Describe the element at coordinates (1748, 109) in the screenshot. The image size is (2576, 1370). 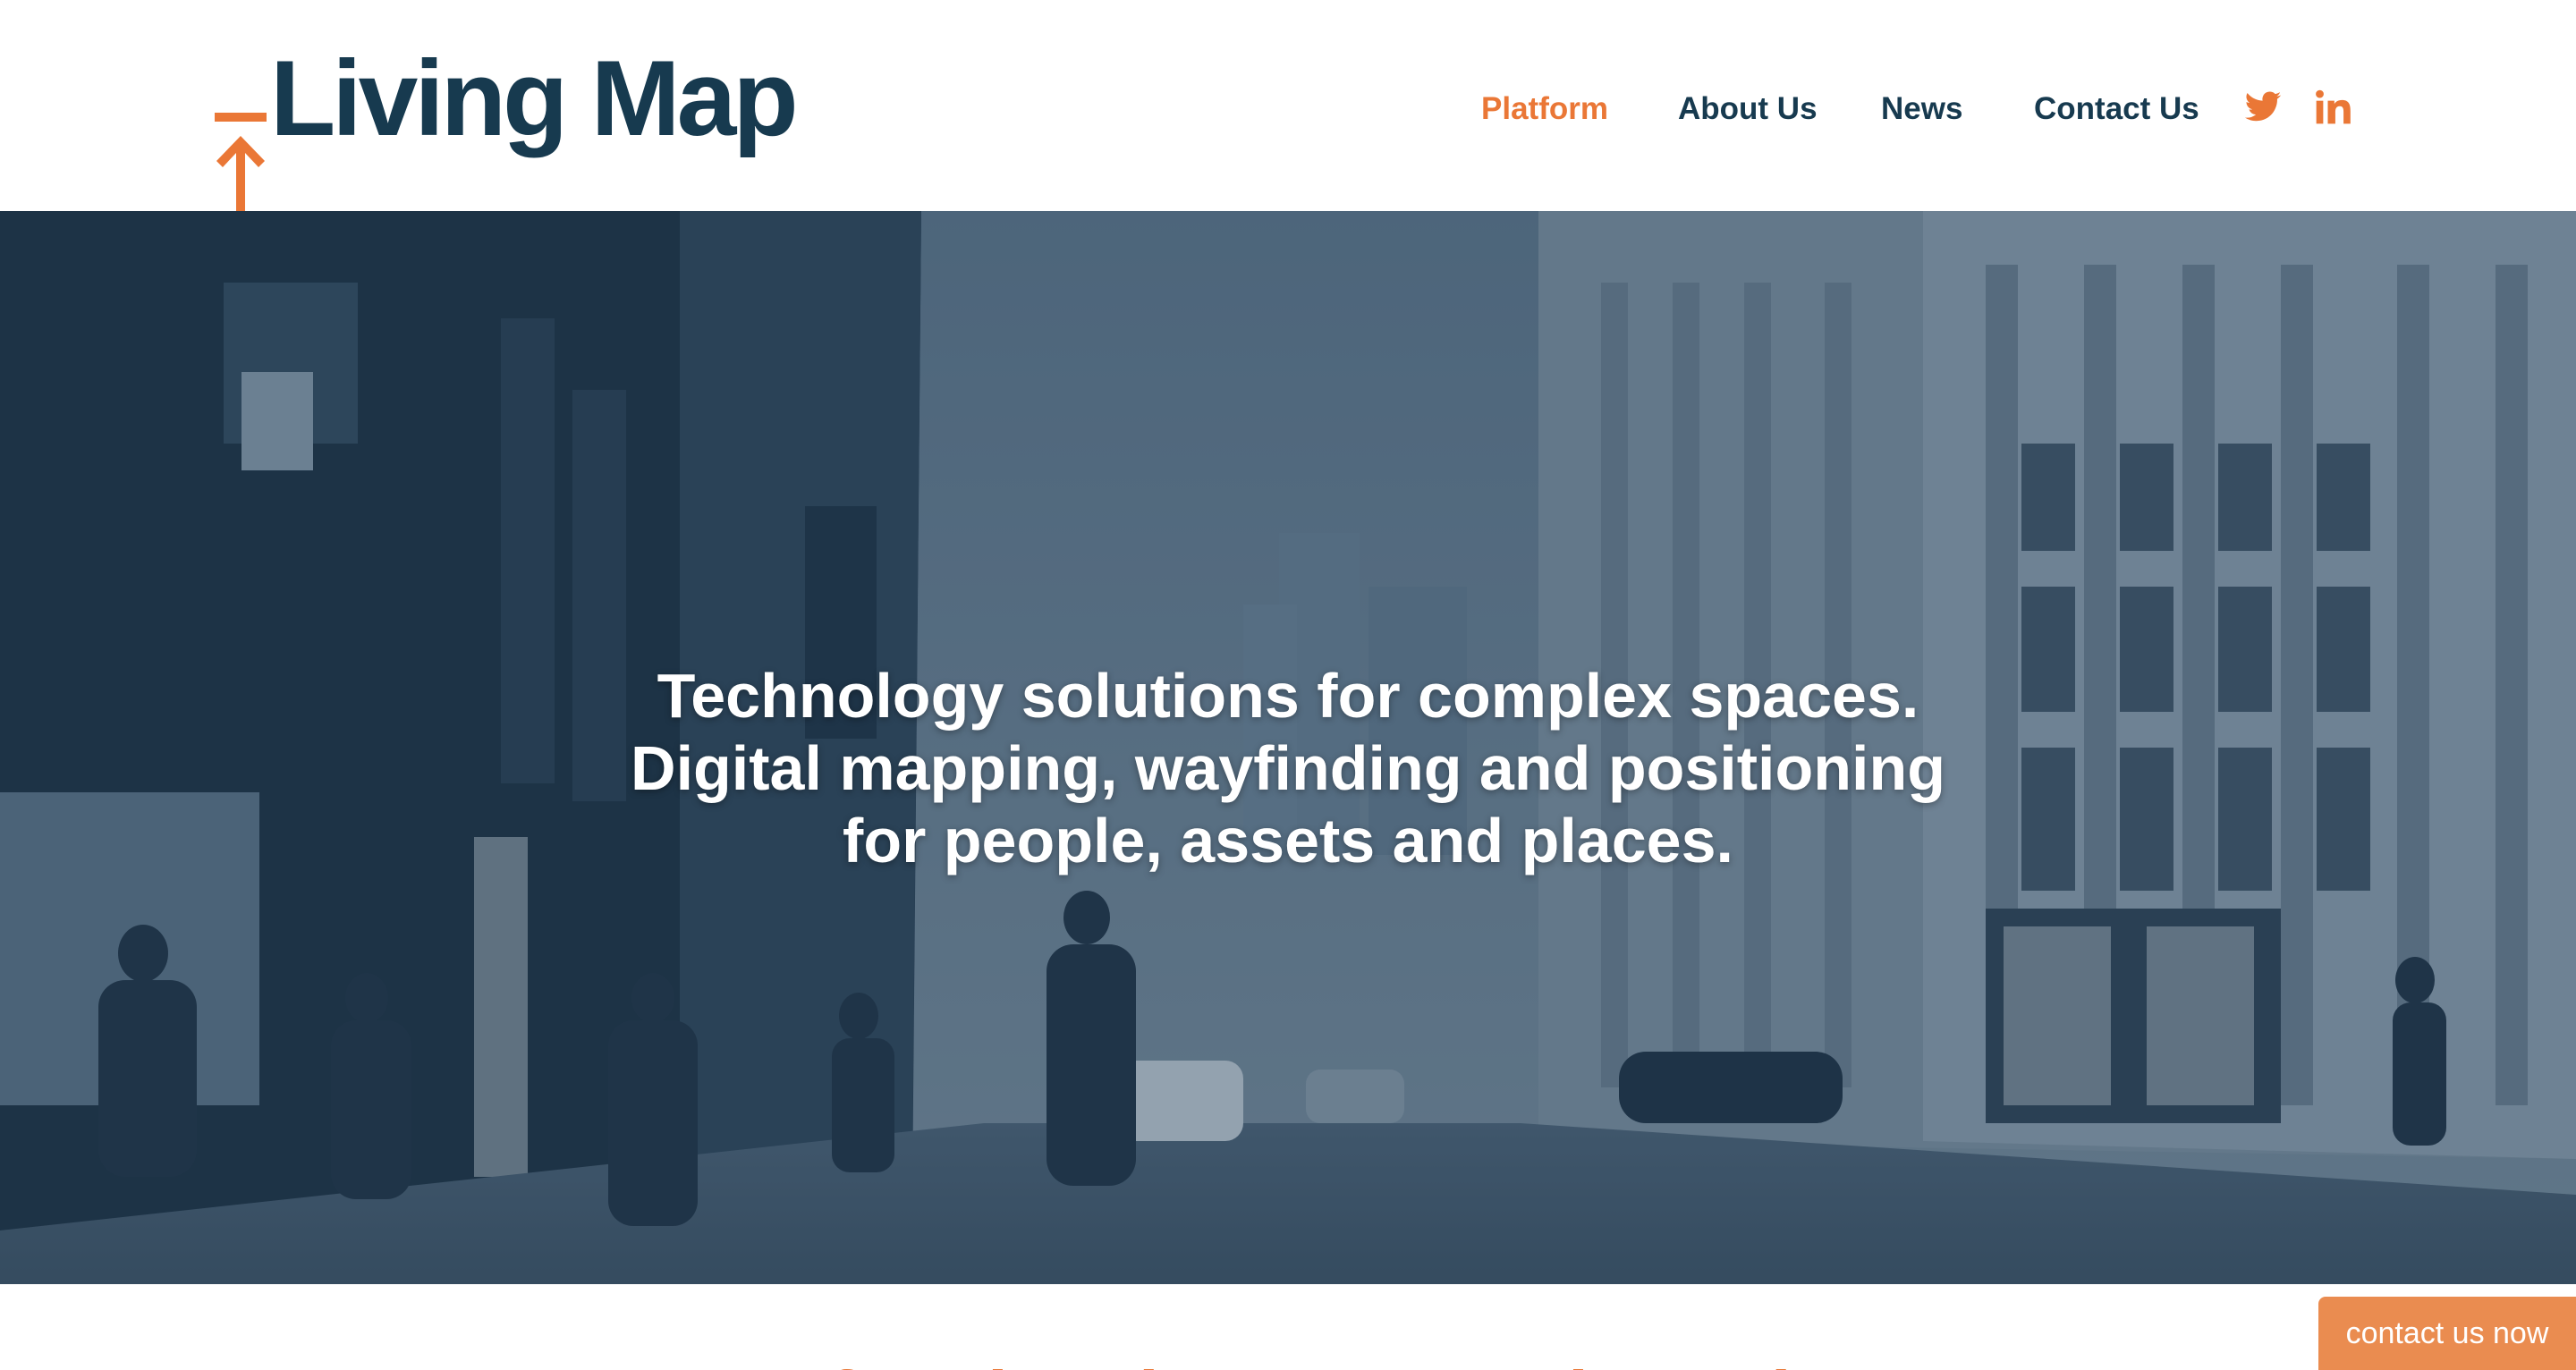
I see `nav-item-about-us: About Us` at that location.